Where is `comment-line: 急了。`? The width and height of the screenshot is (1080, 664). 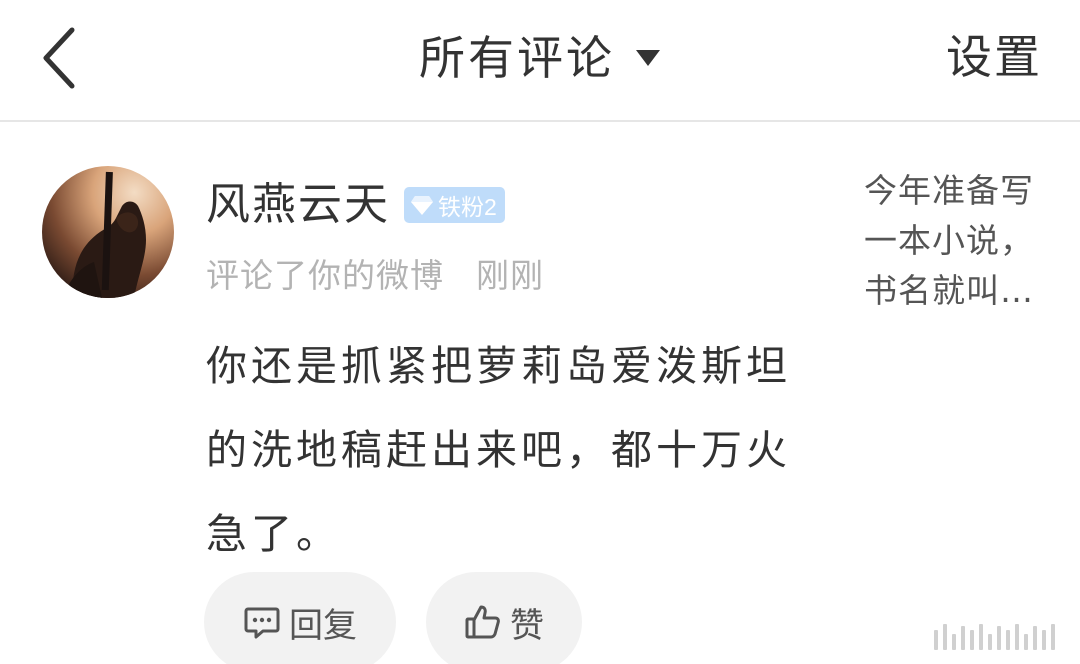
comment-line: 急了。 is located at coordinates (273, 534).